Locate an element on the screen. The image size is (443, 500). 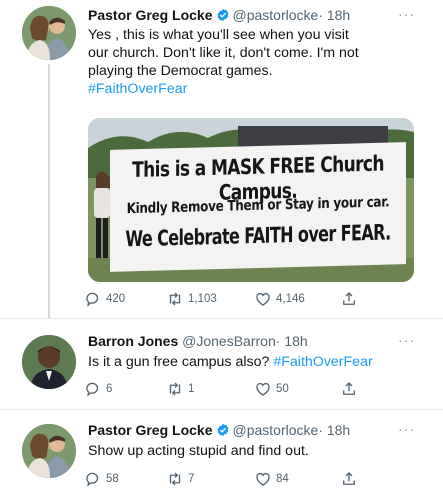
reply-count: 58 is located at coordinates (112, 479).